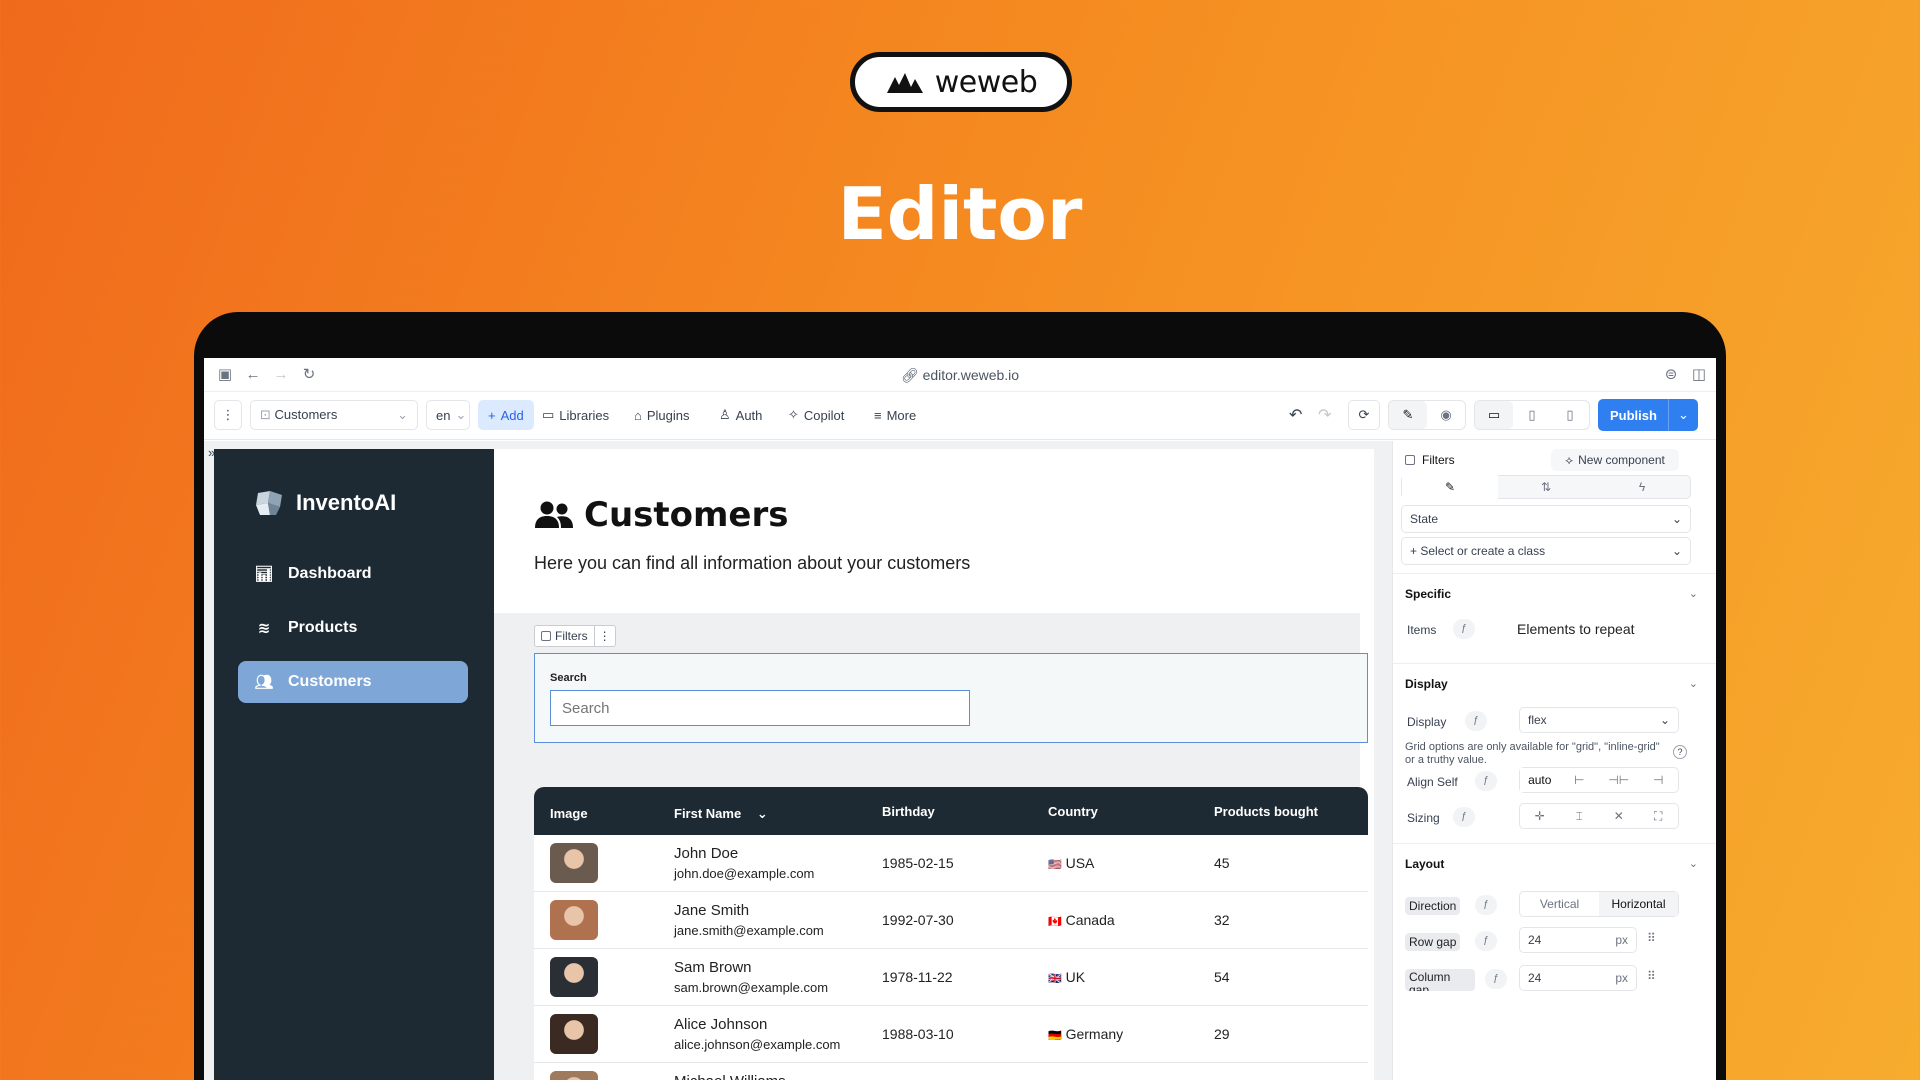 The height and width of the screenshot is (1080, 1920). I want to click on breakpoint-toggle: ▭ ▯ ▯, so click(1532, 415).